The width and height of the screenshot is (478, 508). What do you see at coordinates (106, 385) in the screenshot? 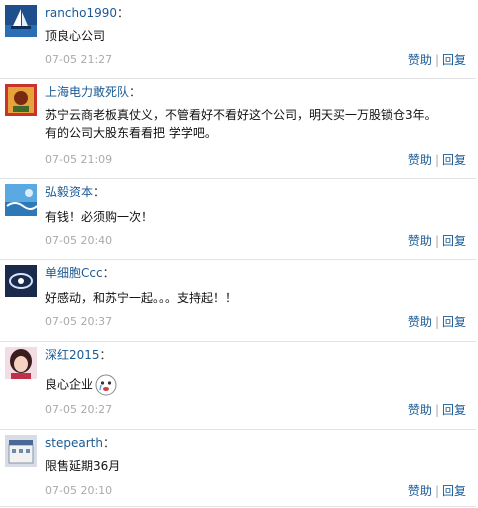
I see `crying-face-emoji-icon` at bounding box center [106, 385].